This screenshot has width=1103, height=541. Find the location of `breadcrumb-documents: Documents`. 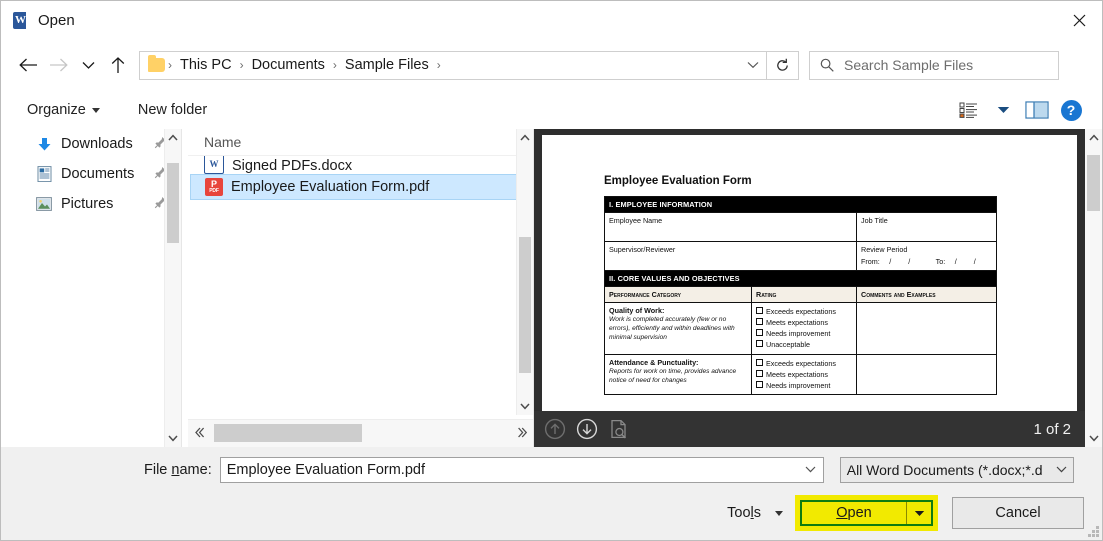

breadcrumb-documents: Documents is located at coordinates (288, 65).